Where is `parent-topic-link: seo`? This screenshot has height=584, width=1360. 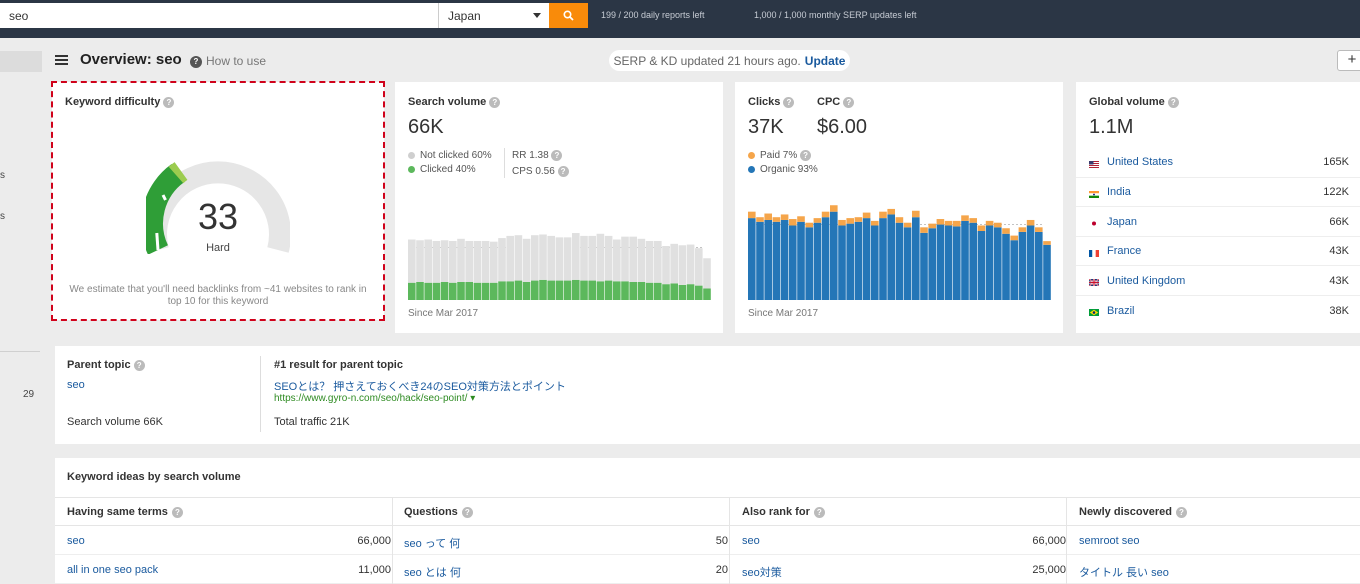
parent-topic-link: seo is located at coordinates (76, 385).